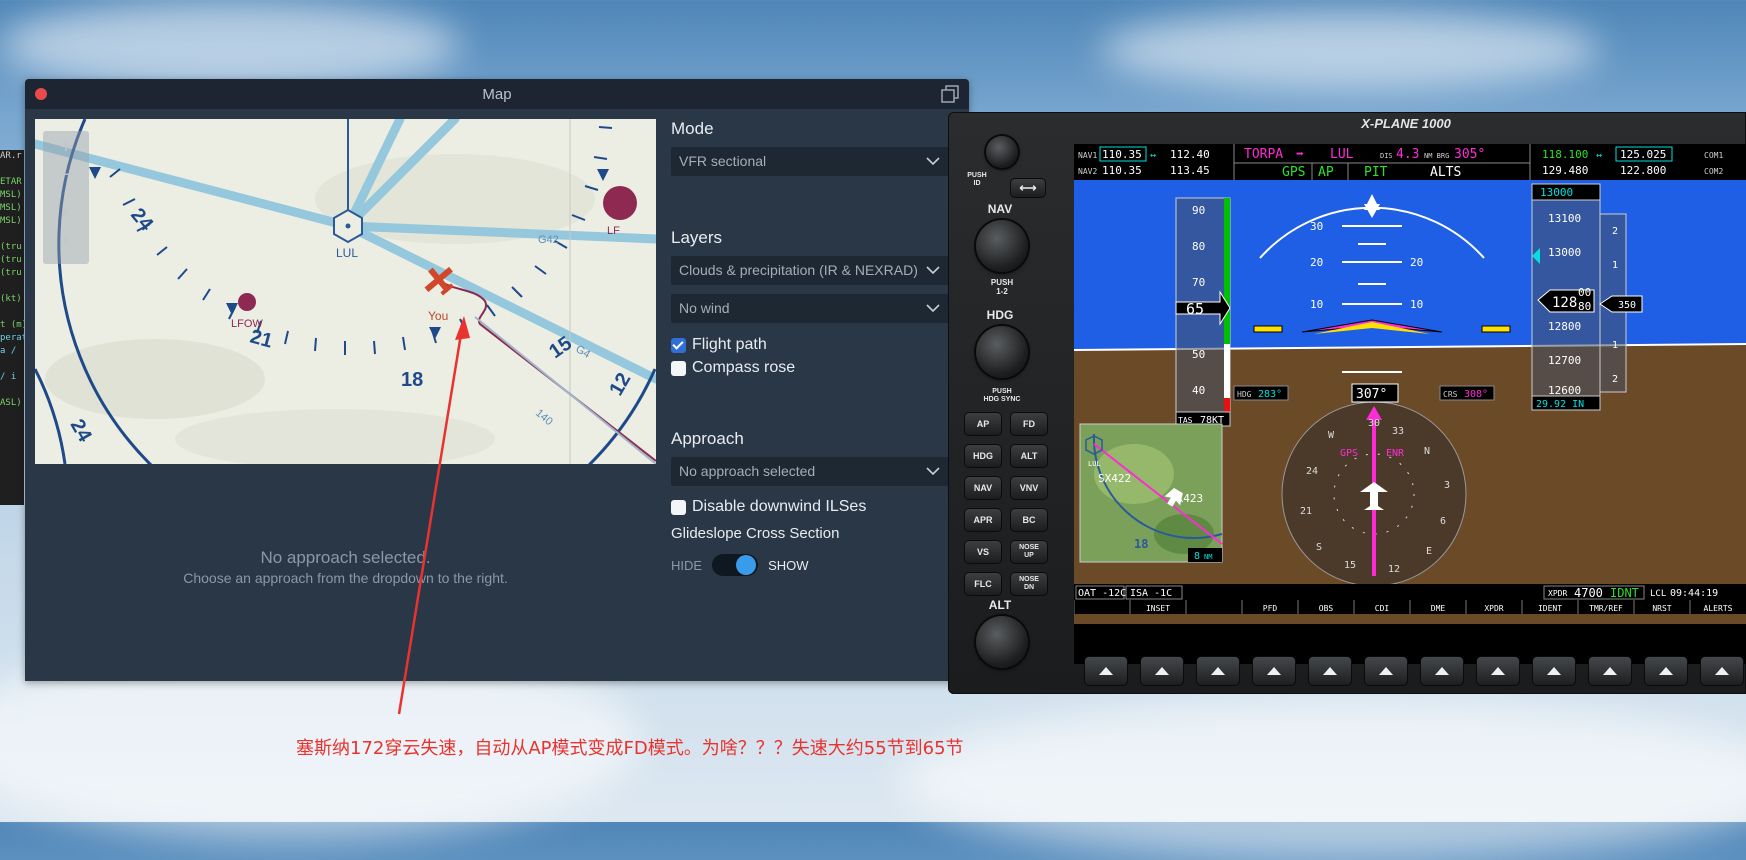 The height and width of the screenshot is (860, 1746). Describe the element at coordinates (983, 520) in the screenshot. I see `apr-button: APR` at that location.